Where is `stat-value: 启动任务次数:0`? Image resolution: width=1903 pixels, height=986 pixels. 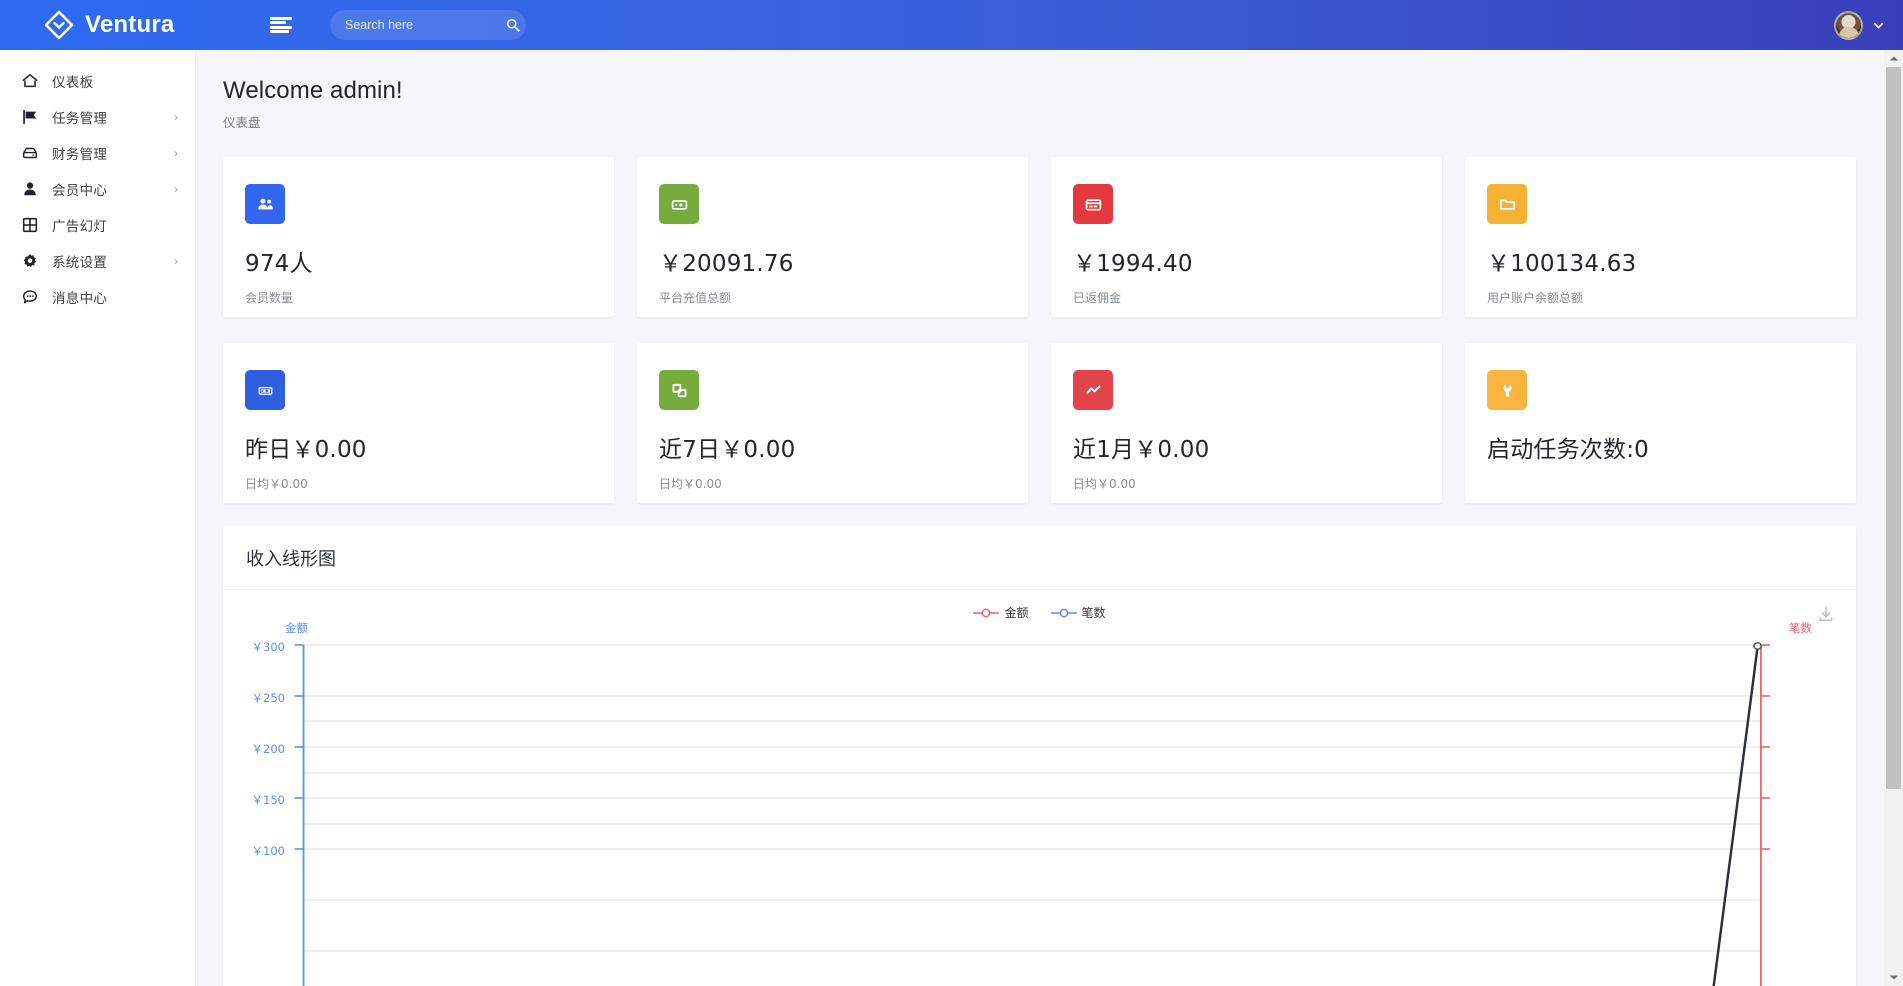
stat-value: 启动任务次数:0 is located at coordinates (1568, 450).